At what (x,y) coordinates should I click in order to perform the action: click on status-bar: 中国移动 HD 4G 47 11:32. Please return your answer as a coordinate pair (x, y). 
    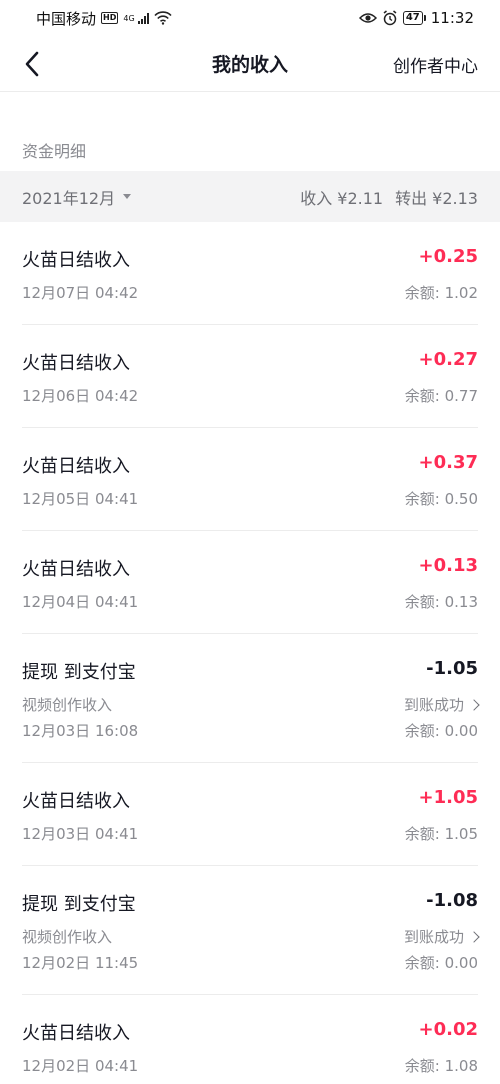
    Looking at the image, I should click on (250, 18).